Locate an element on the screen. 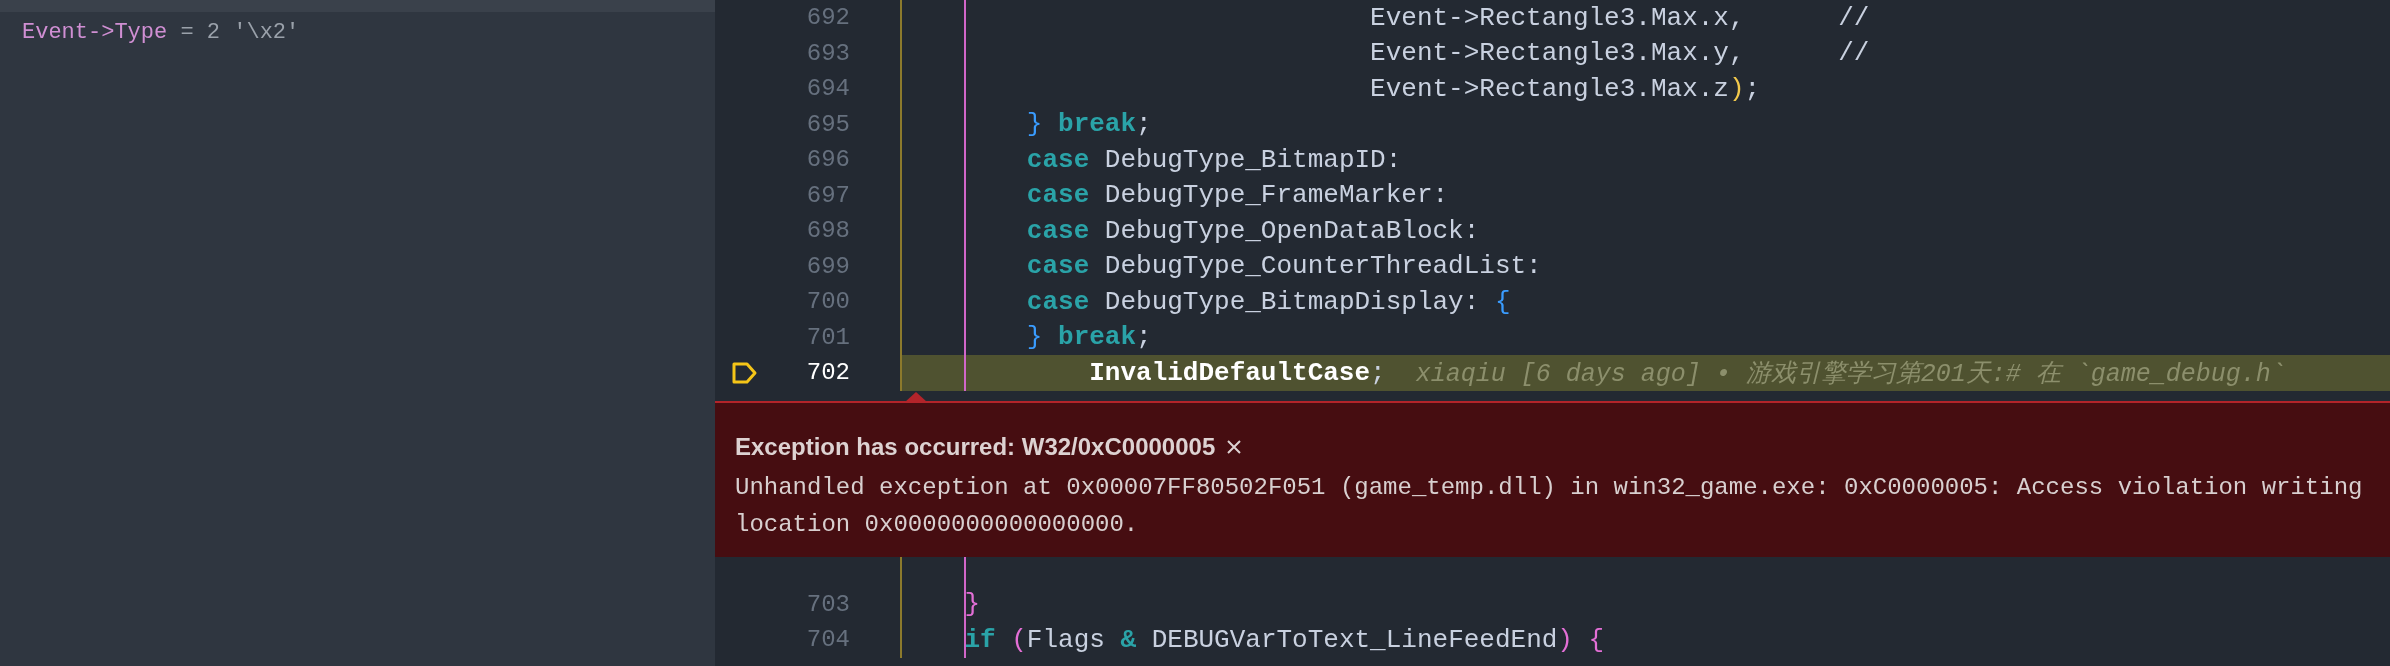 The image size is (2390, 666). line-number: 698 is located at coordinates (827, 231).